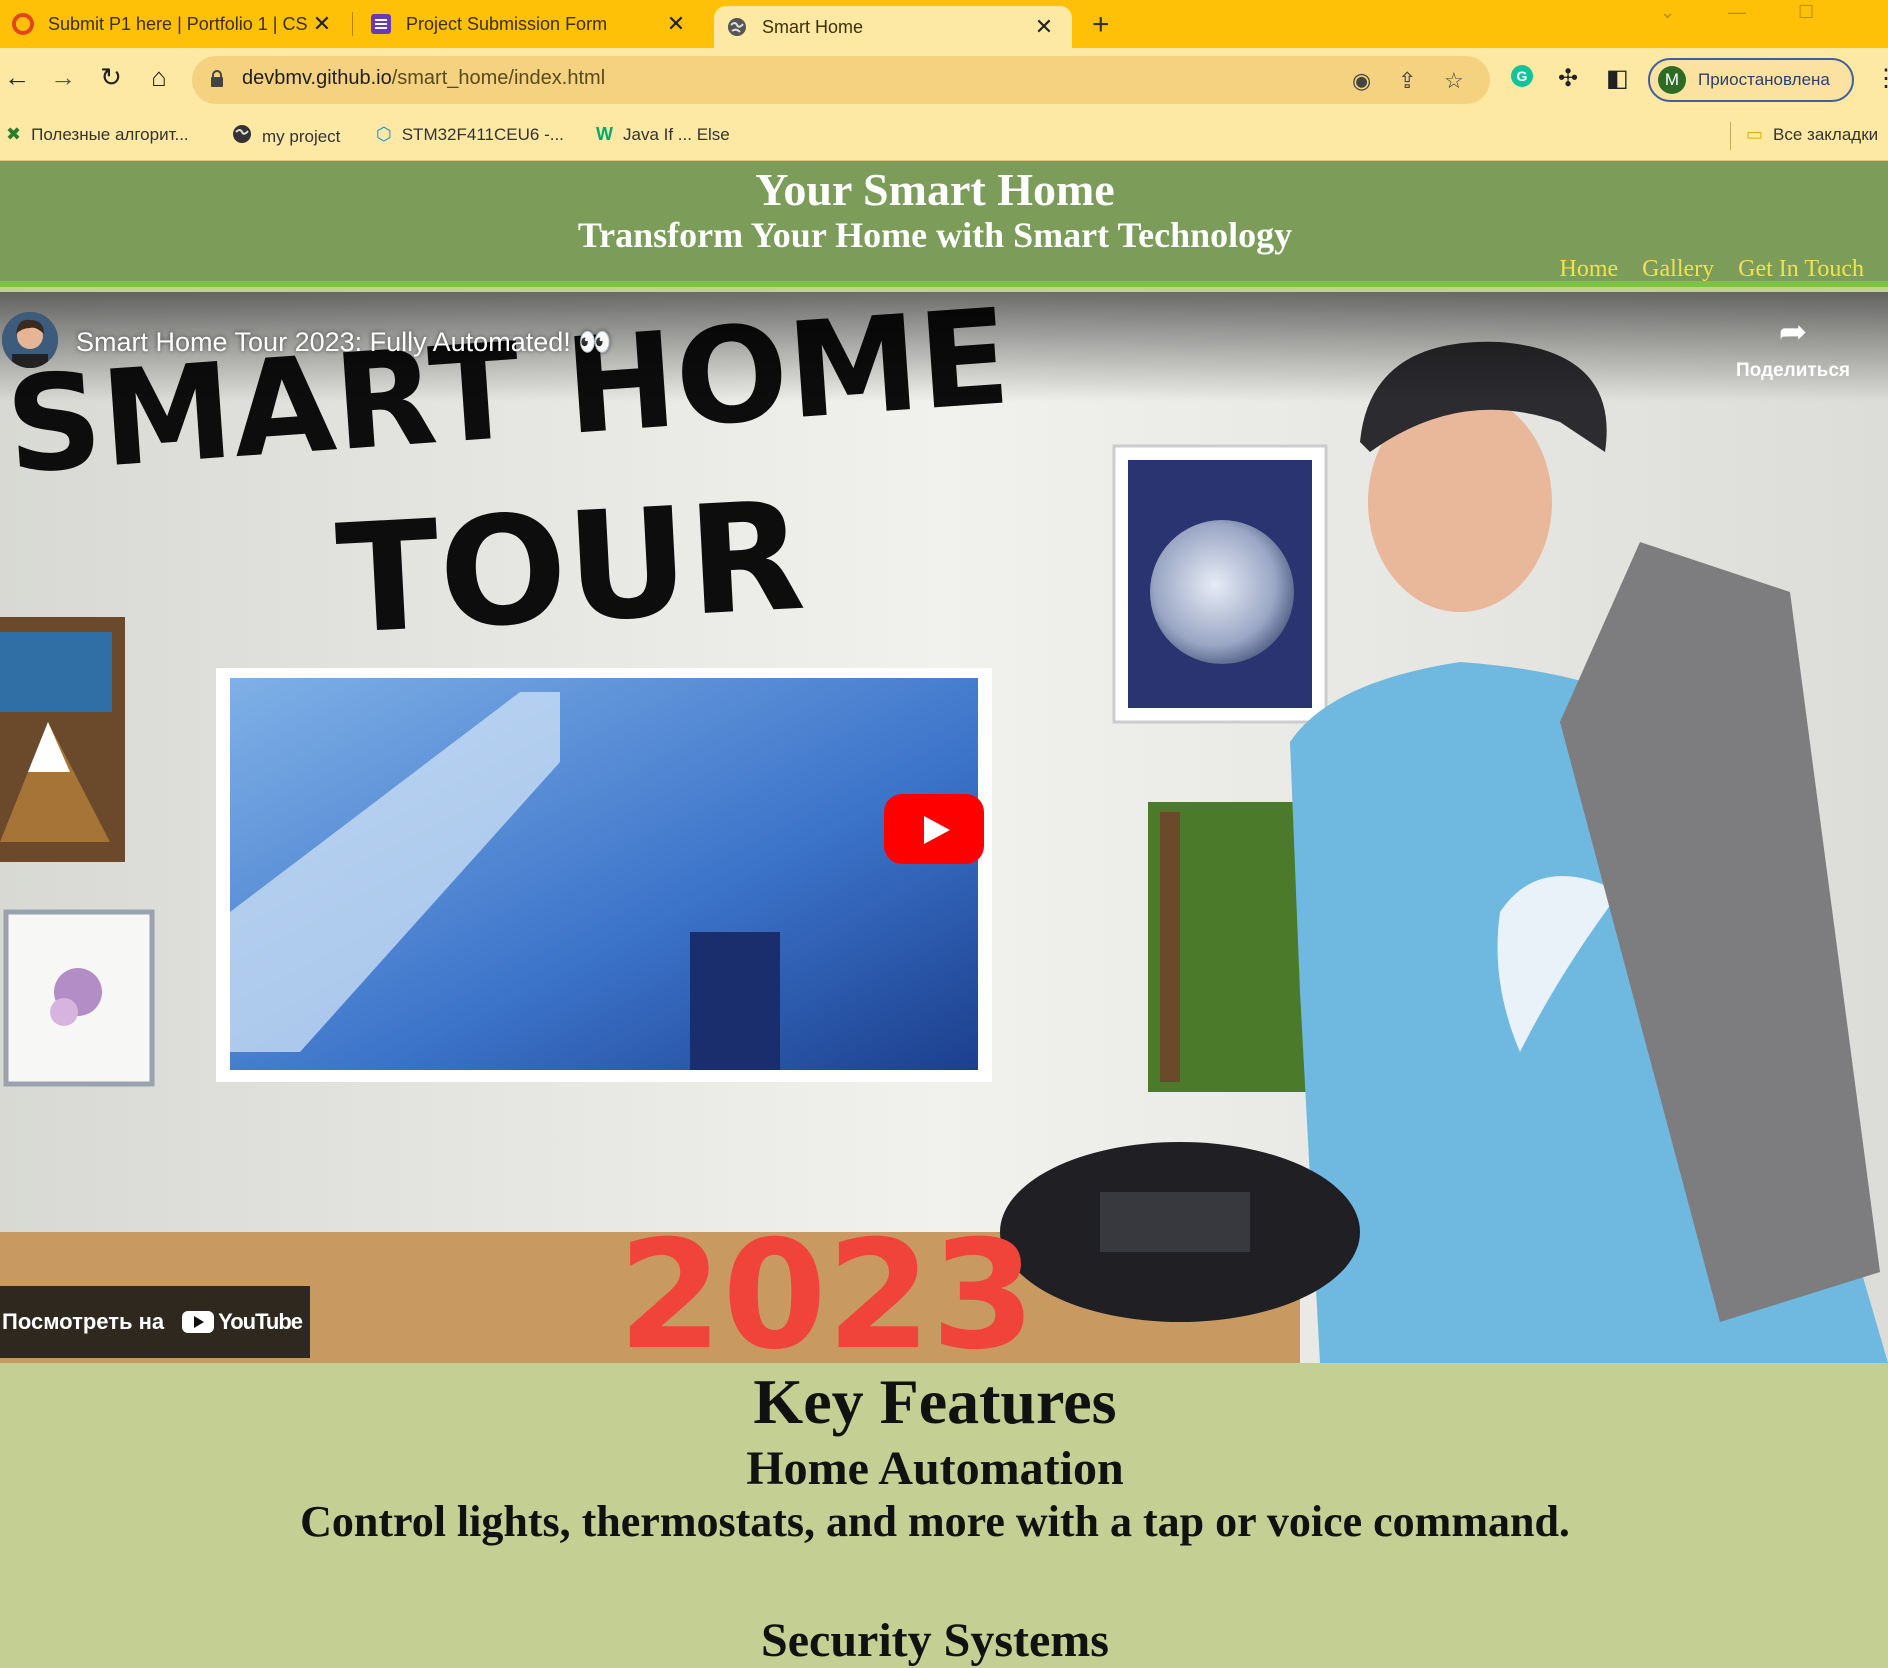 The height and width of the screenshot is (1668, 1888). Describe the element at coordinates (1737, 12) in the screenshot. I see `minimize-icon: —` at that location.